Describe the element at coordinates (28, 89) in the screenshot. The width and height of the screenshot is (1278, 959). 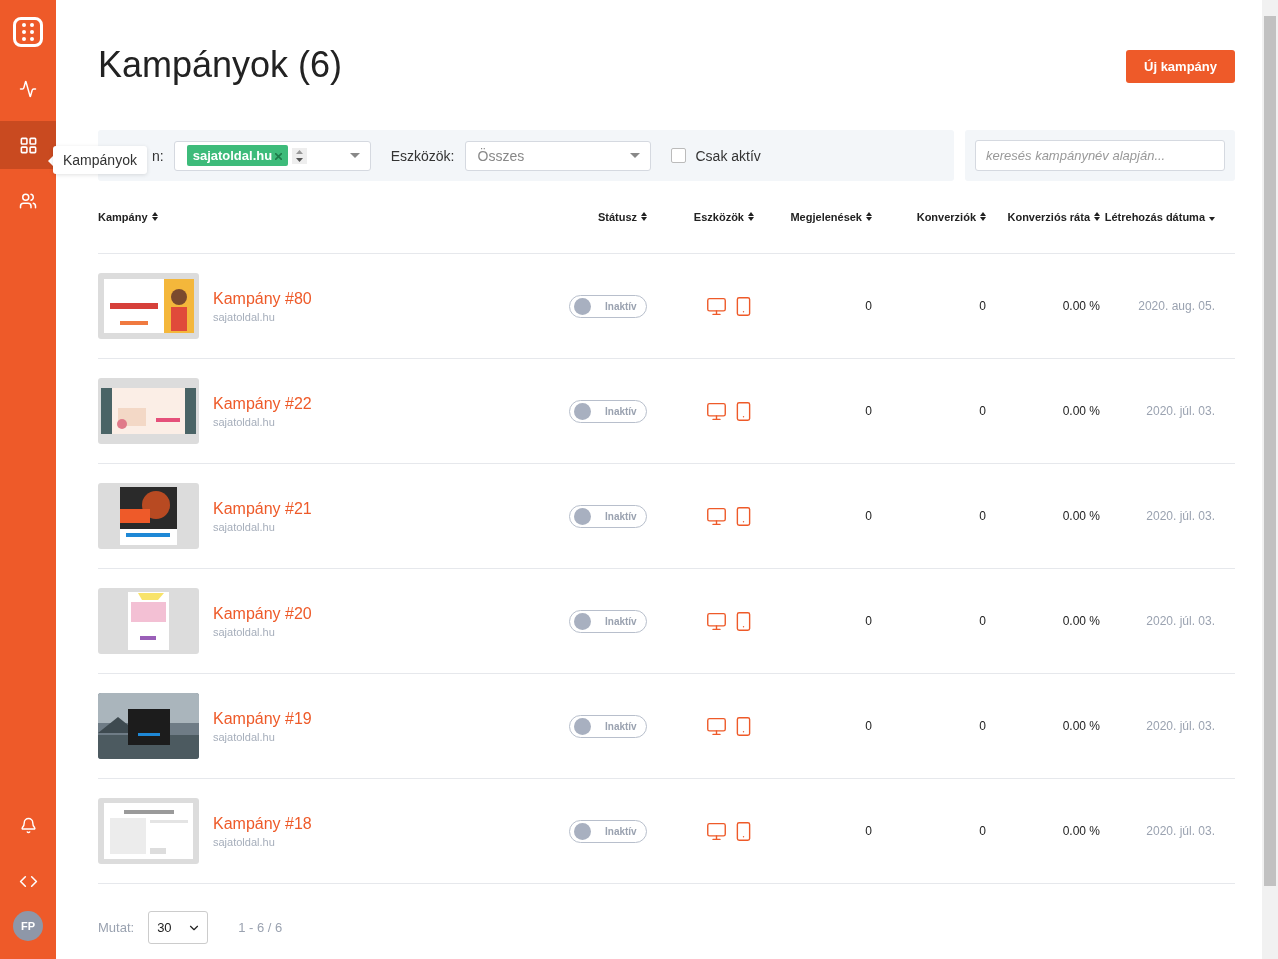
I see `activity-icon` at that location.